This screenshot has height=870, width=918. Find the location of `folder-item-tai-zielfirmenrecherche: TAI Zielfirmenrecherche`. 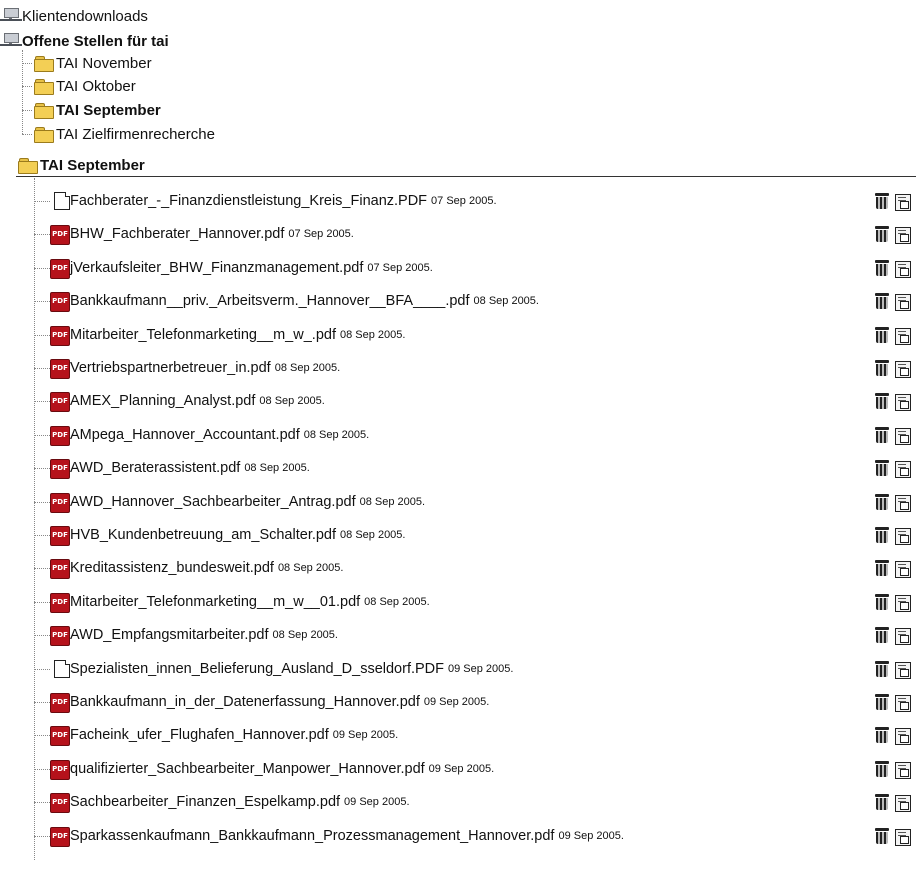

folder-item-tai-zielfirmenrecherche: TAI Zielfirmenrecherche is located at coordinates (124, 134).